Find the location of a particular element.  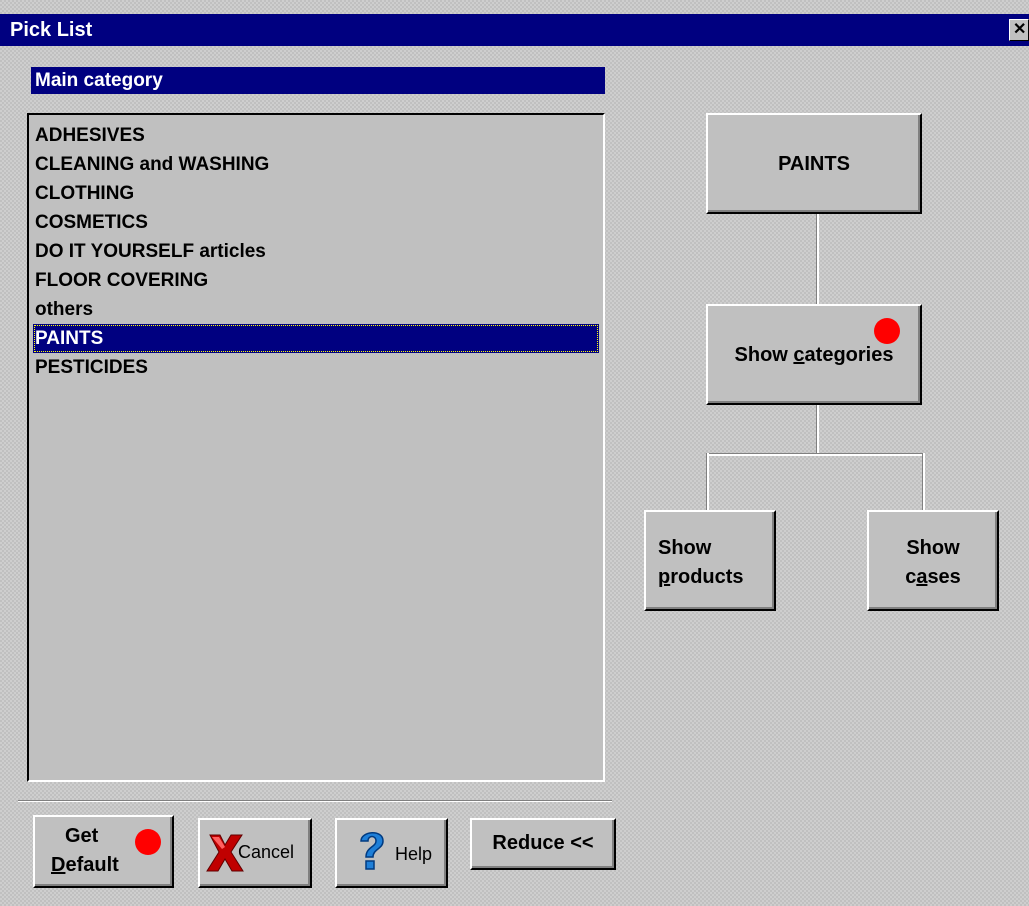

get-default-line1: Get is located at coordinates (82, 836).